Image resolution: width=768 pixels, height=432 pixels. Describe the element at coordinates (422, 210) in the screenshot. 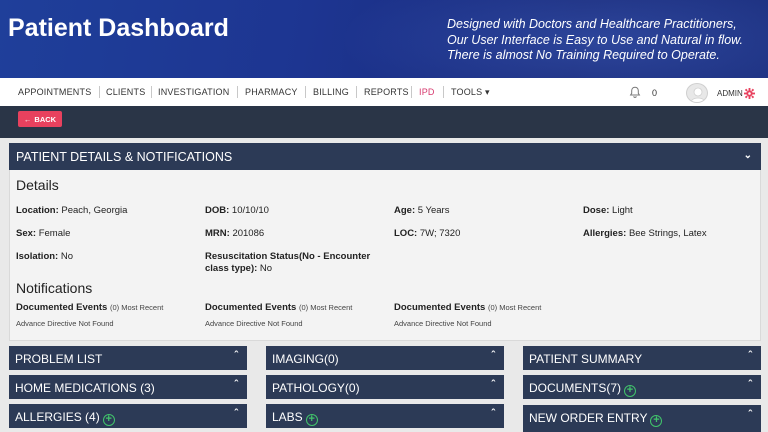

I see `field-age: Age: 5 Years` at that location.